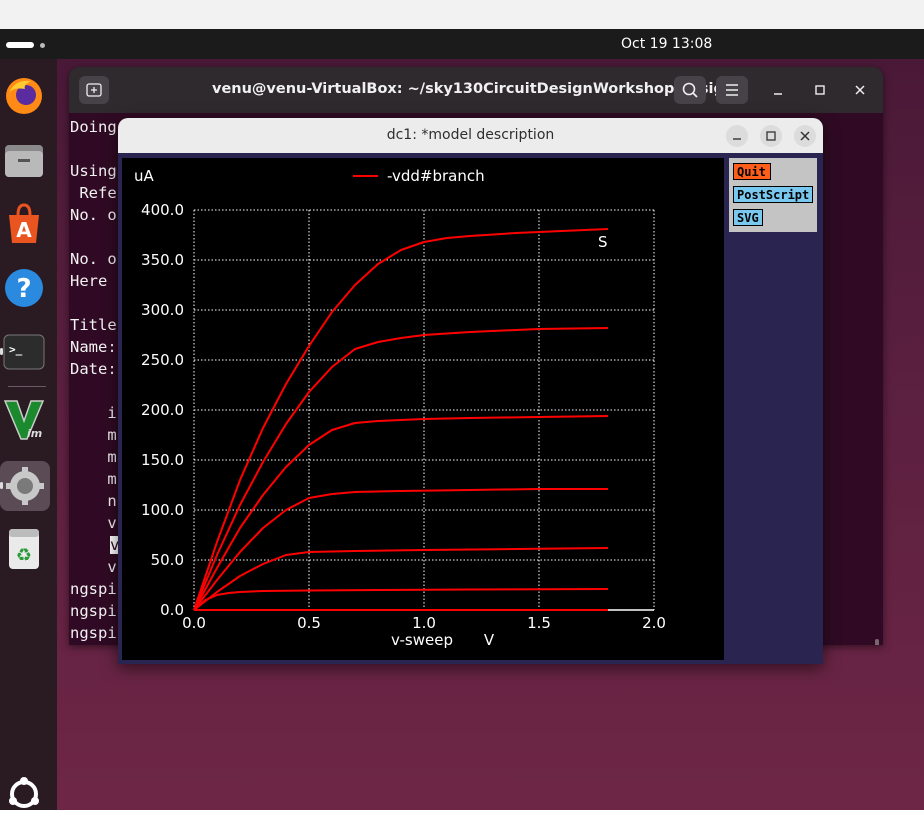  I want to click on app-center-icon: A, so click(24, 224).